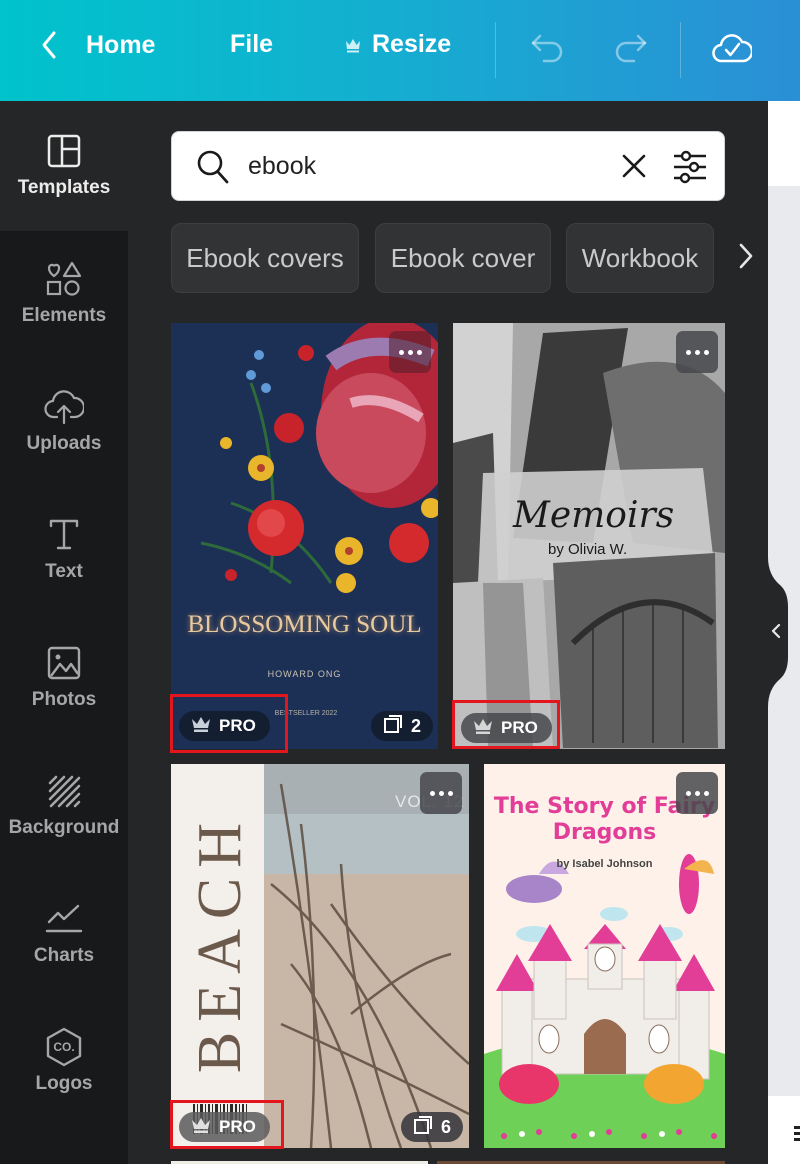 The height and width of the screenshot is (1164, 800). I want to click on sidebar-item-label: Photos, so click(64, 699).